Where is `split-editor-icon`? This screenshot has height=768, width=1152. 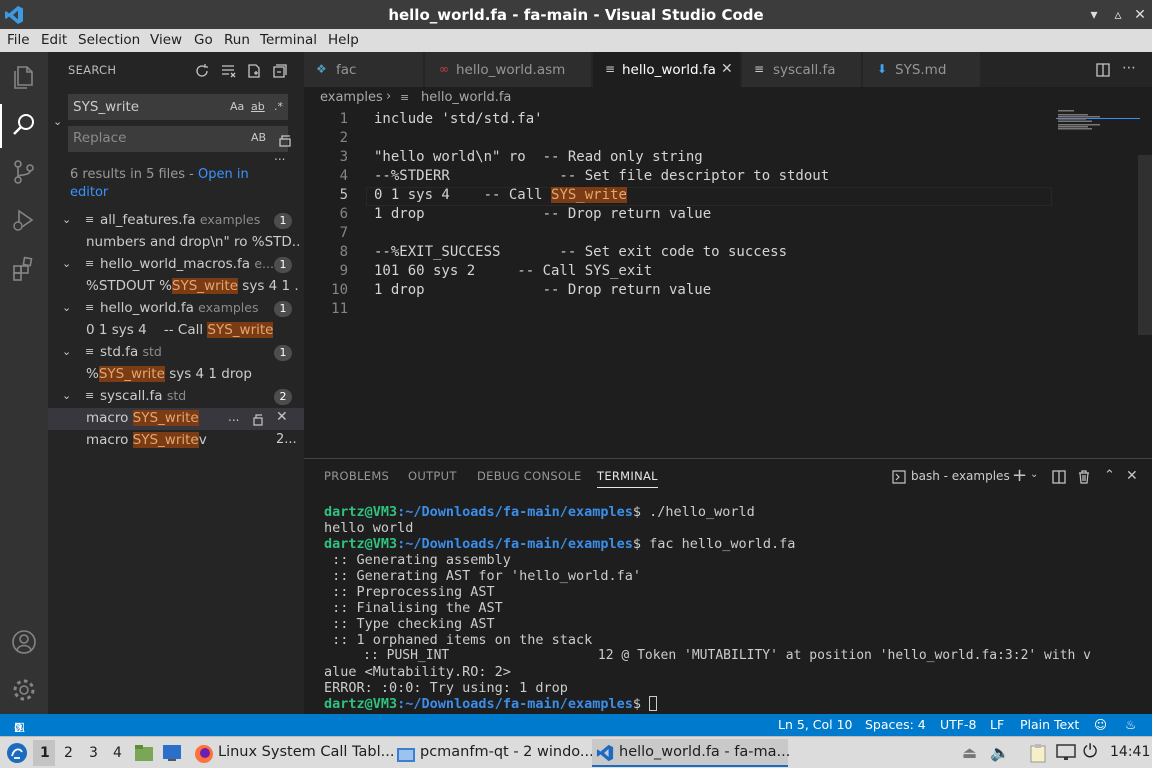 split-editor-icon is located at coordinates (1103, 70).